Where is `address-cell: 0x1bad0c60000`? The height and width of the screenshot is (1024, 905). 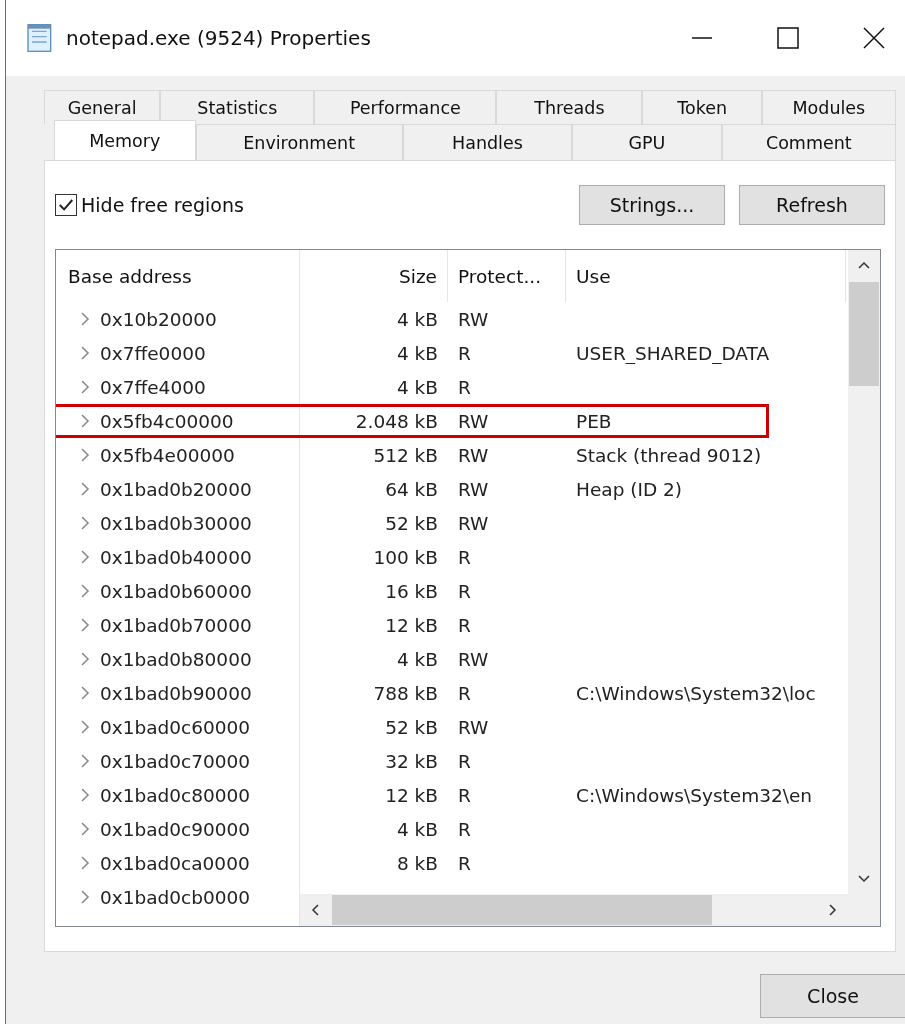 address-cell: 0x1bad0c60000 is located at coordinates (175, 727).